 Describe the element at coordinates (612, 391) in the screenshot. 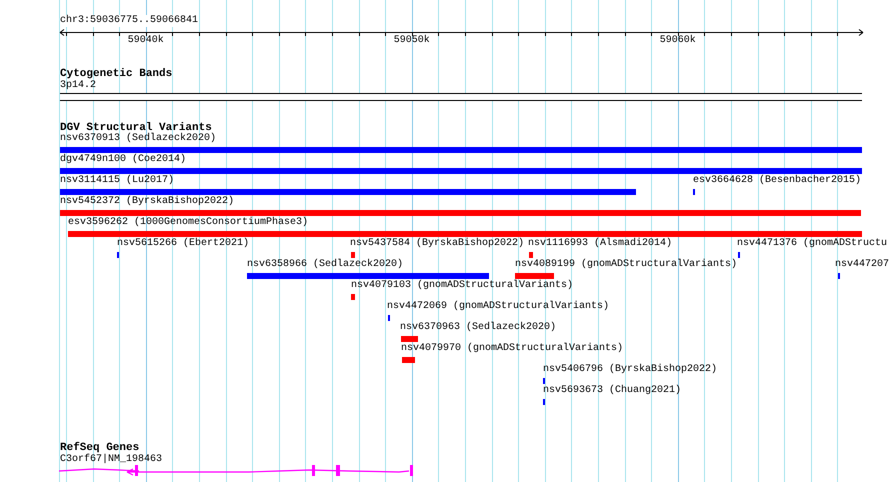

I see `variant-label: nsv5693673 (Chuang2021)` at that location.